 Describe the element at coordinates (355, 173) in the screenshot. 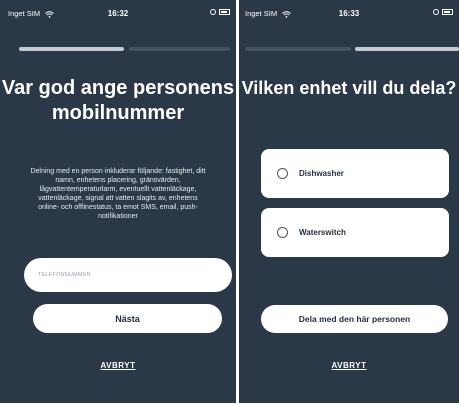

I see `device-option-dishwasher: Dishwasher` at that location.